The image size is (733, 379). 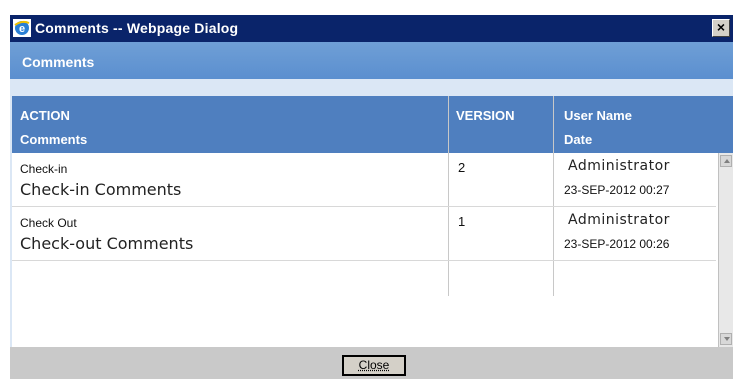 What do you see at coordinates (617, 244) in the screenshot?
I see `row-date: 23-SEP-2012 00:26` at bounding box center [617, 244].